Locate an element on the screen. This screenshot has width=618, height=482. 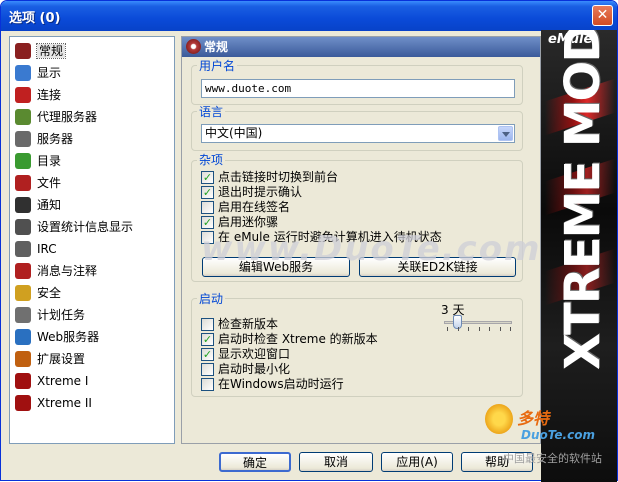
nav-item-label: 消息与注释 is located at coordinates (67, 271).